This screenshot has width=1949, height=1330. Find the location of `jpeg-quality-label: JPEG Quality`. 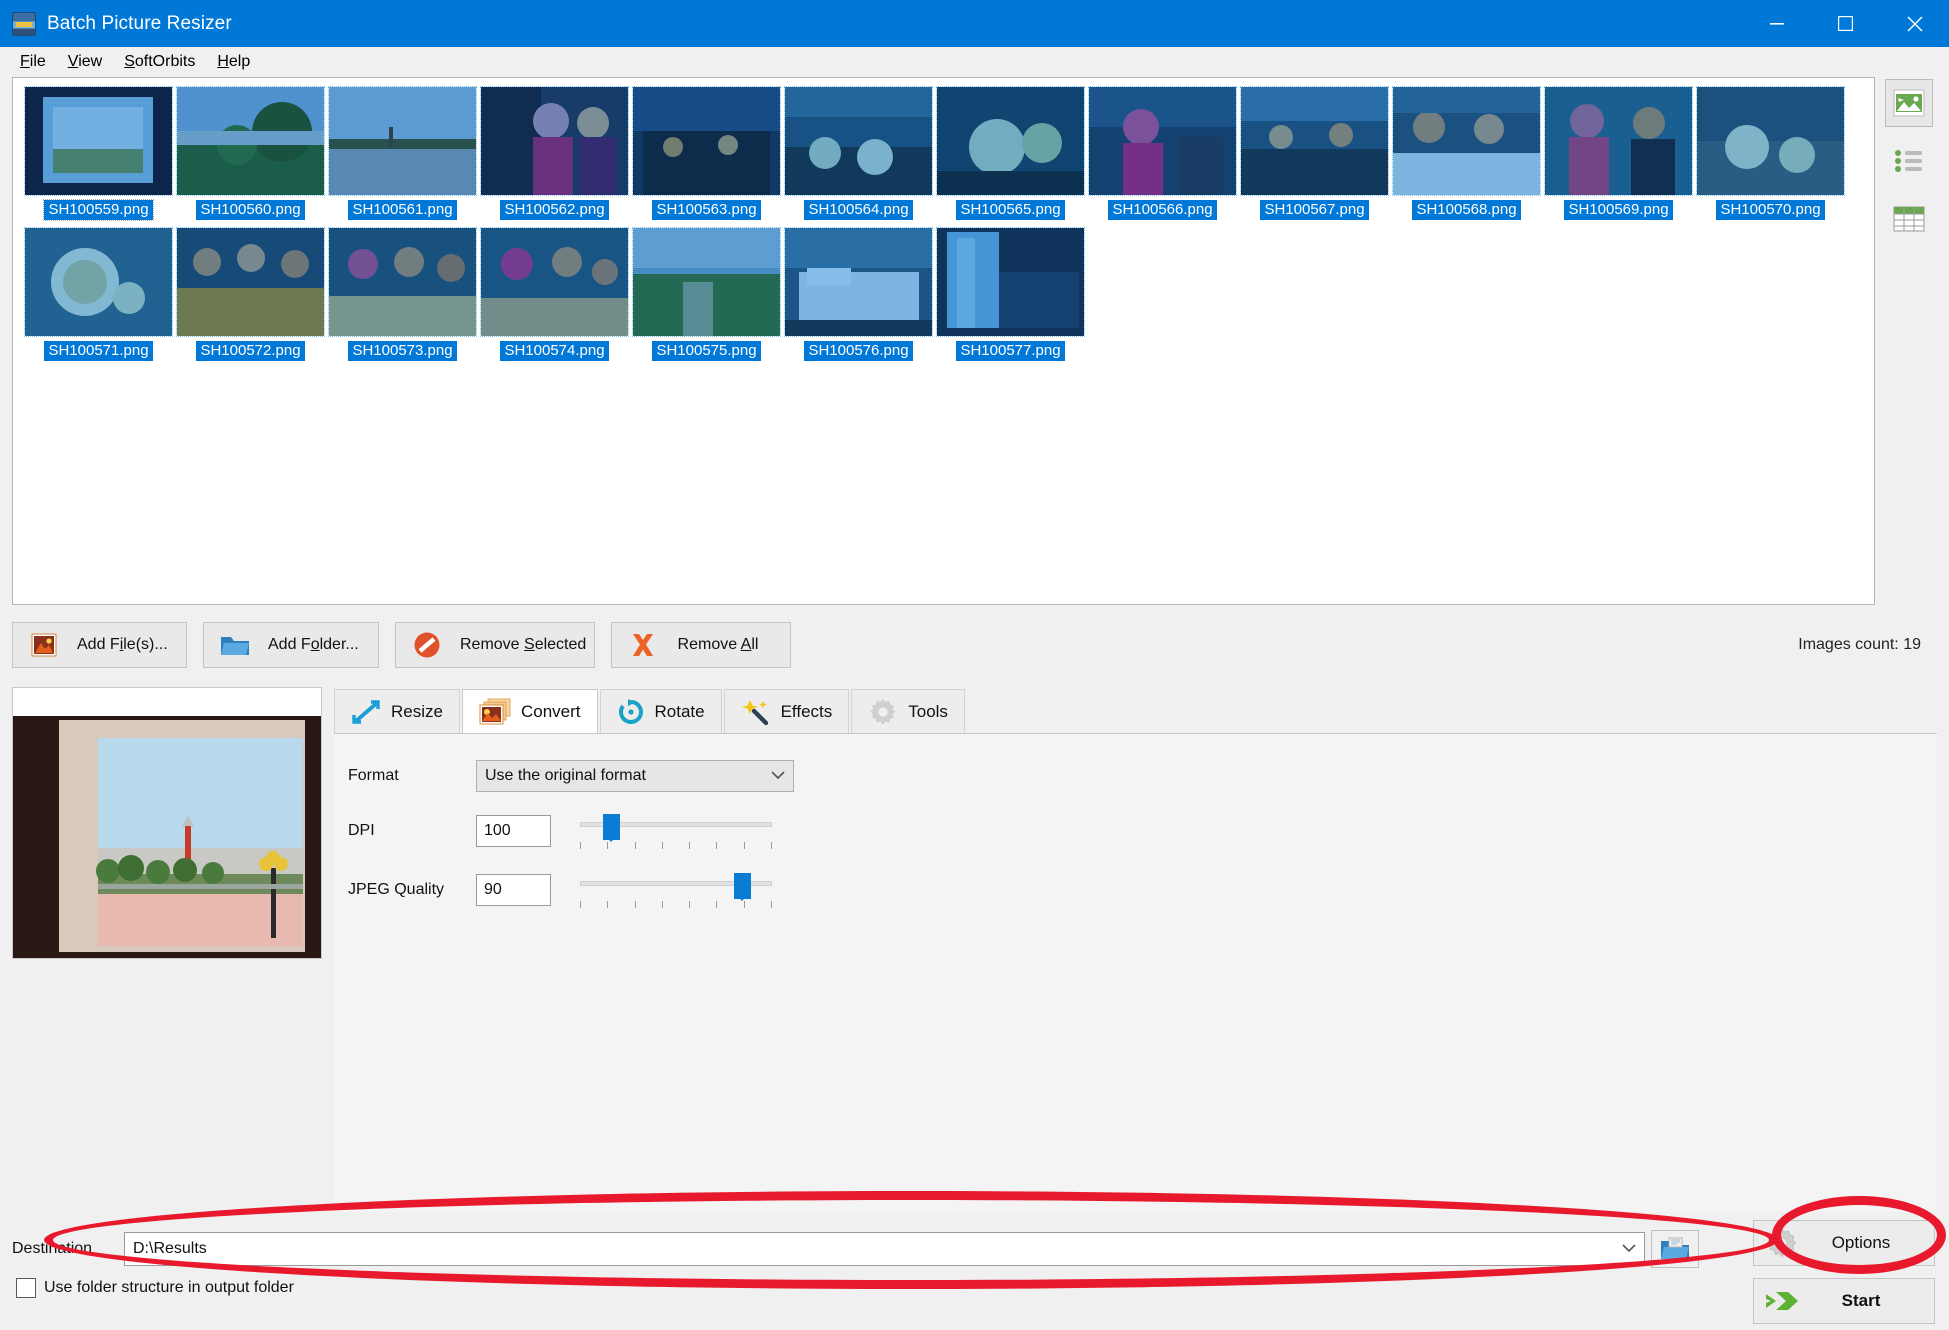

jpeg-quality-label: JPEG Quality is located at coordinates (396, 889).